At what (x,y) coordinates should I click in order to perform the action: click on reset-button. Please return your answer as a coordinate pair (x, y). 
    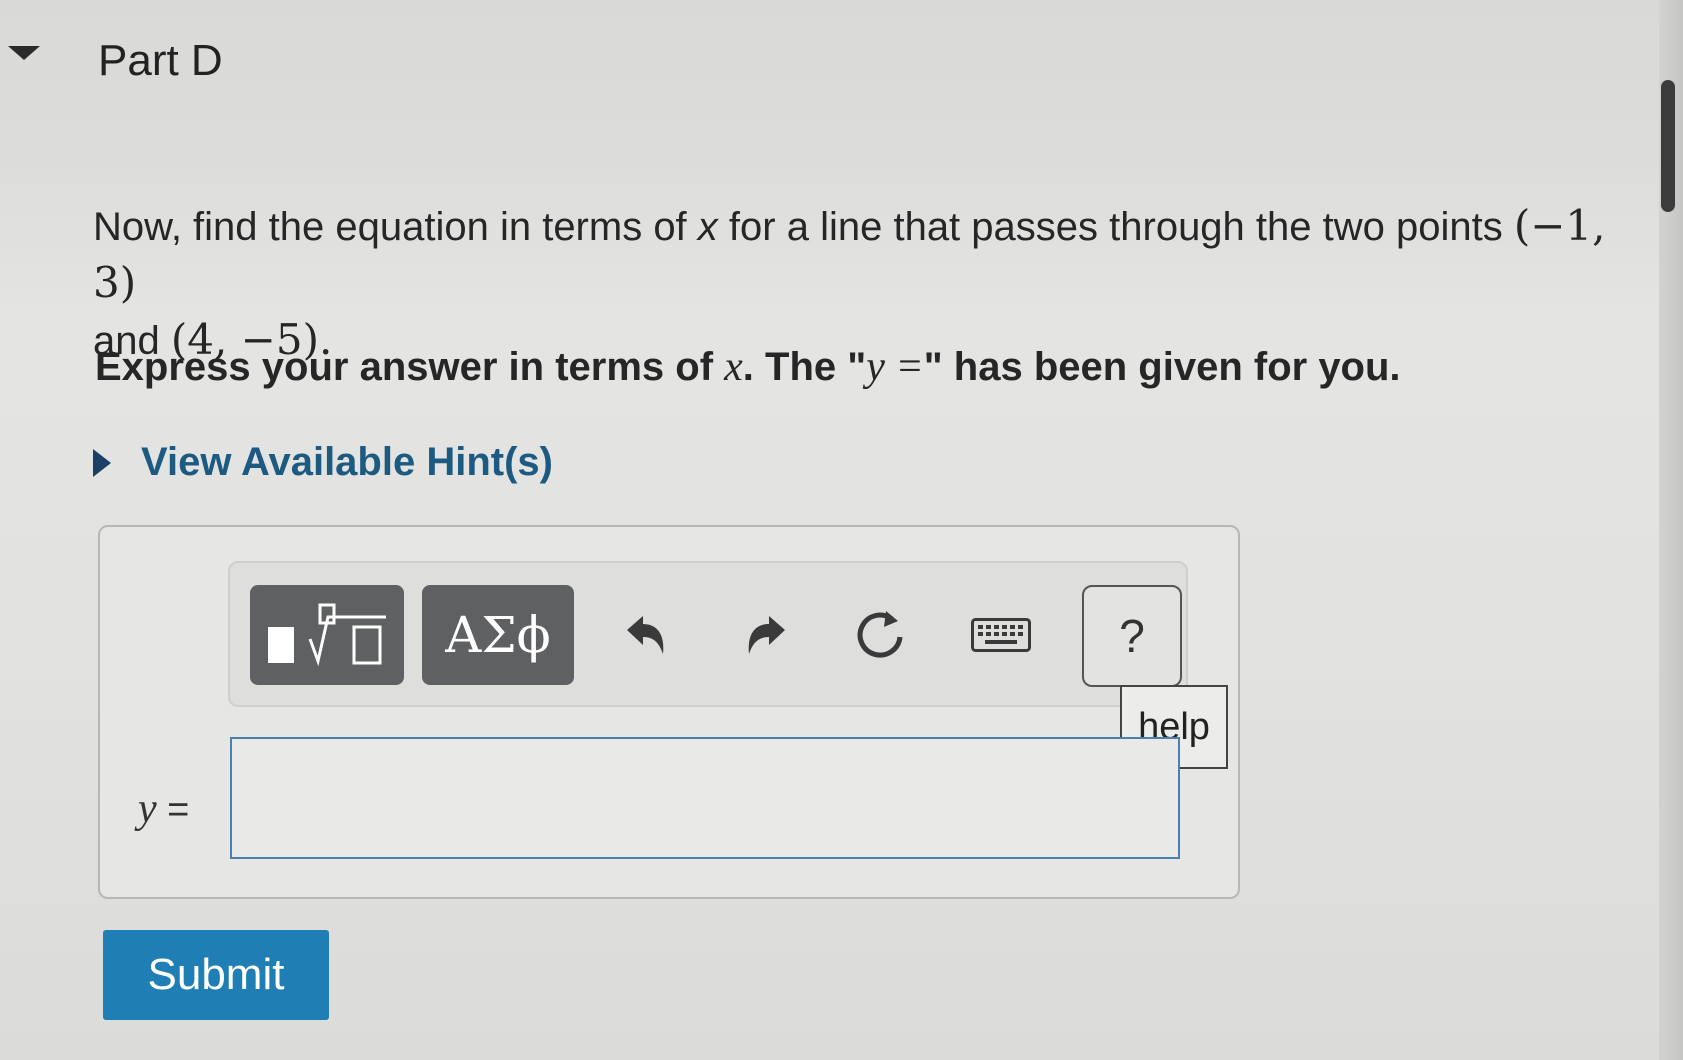
    Looking at the image, I should click on (880, 635).